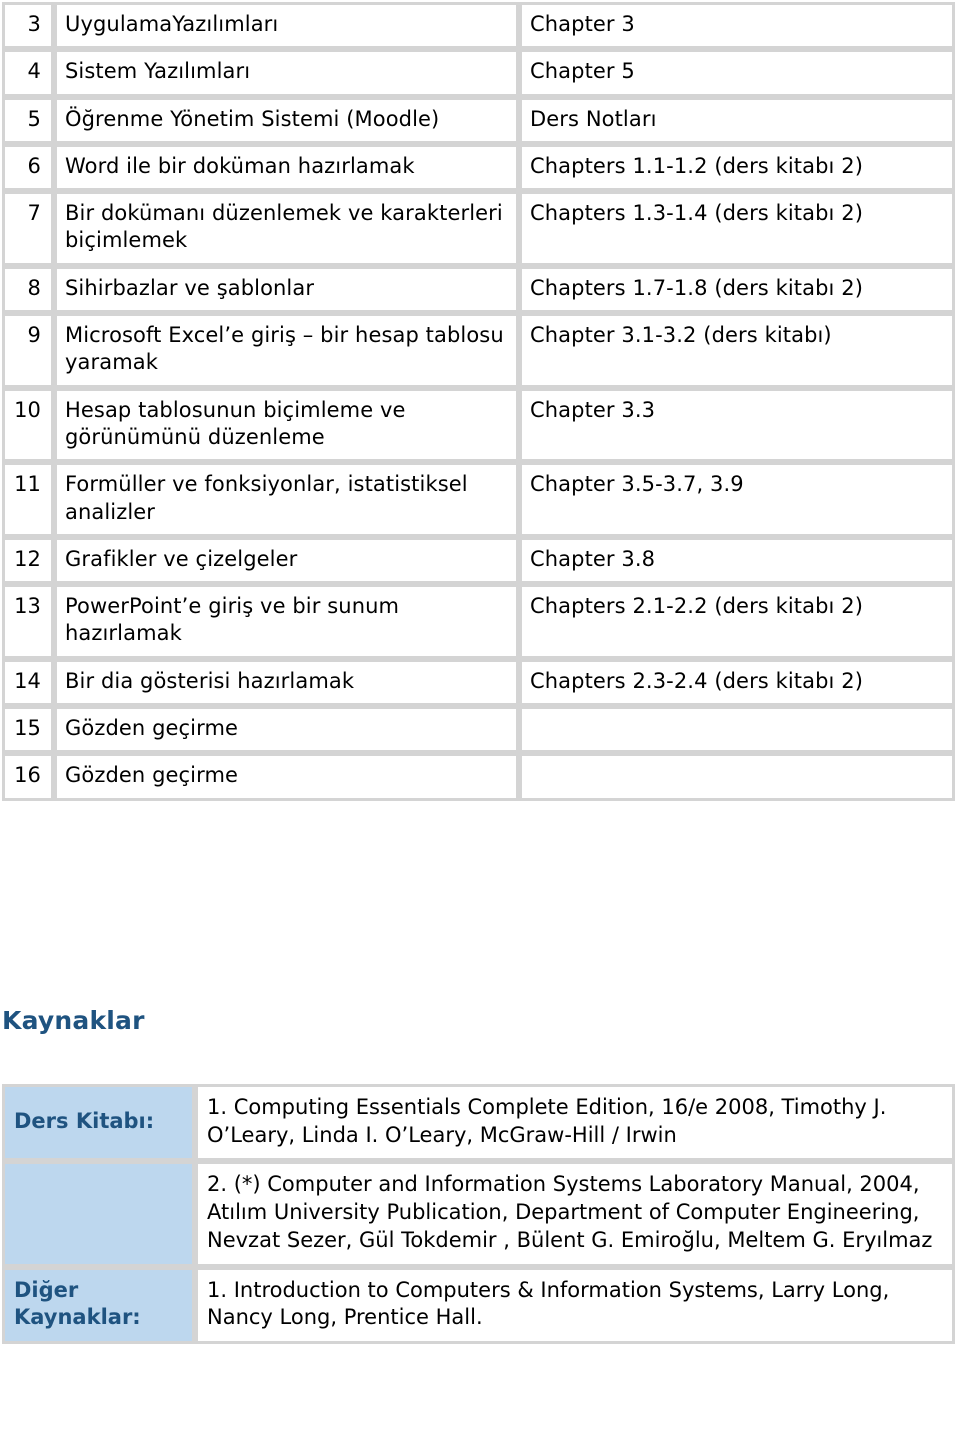 This screenshot has width=960, height=1431. Describe the element at coordinates (98, 1214) in the screenshot. I see `resource-label-cell` at that location.